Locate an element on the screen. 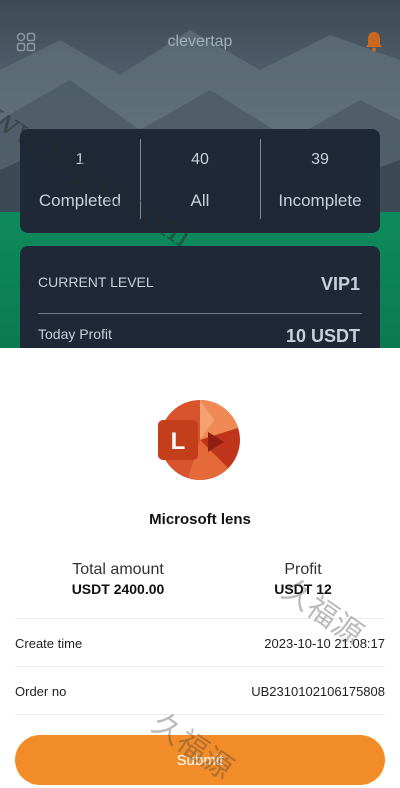 Image resolution: width=400 pixels, height=788 pixels. create-time-row: Create time 2023-10-10 21:08:17 is located at coordinates (200, 642).